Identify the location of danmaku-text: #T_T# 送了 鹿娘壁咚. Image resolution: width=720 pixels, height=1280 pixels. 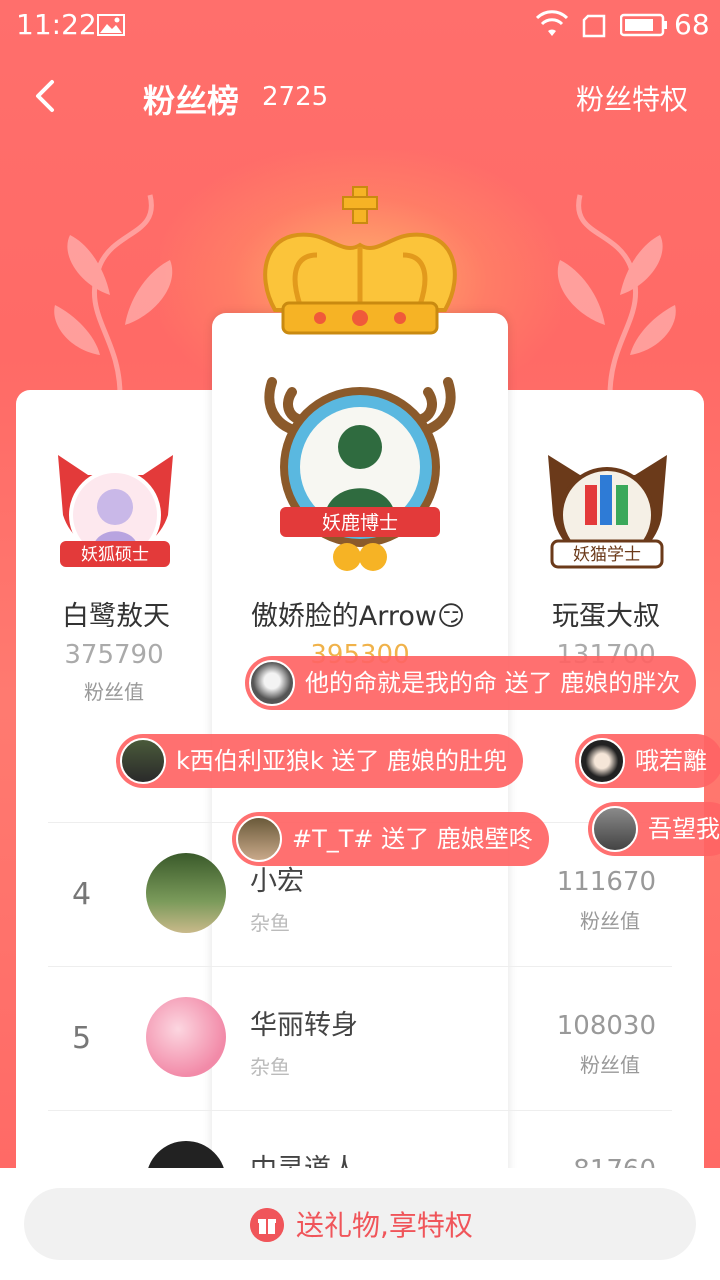
(412, 839).